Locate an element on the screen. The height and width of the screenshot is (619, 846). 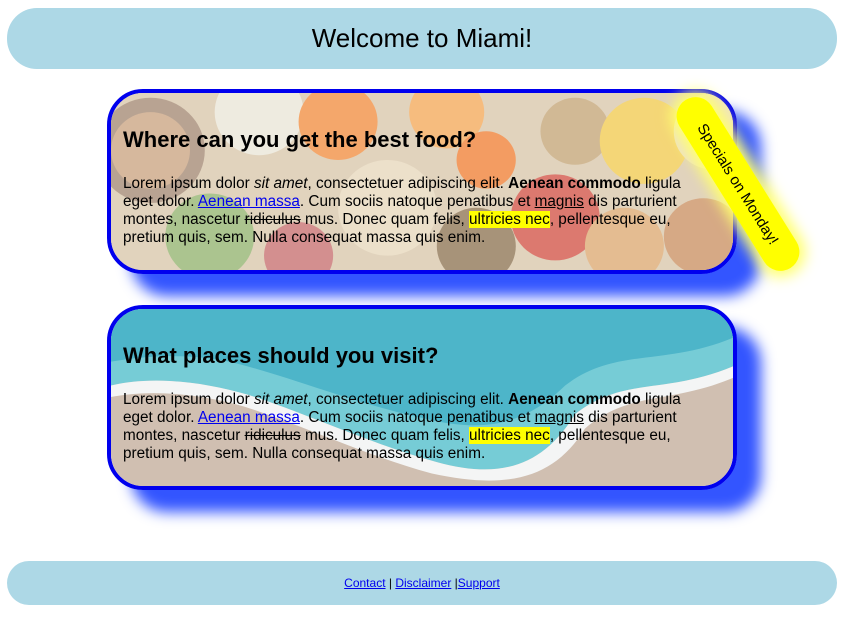
site-footer: Contact | Disclaimer | Support is located at coordinates (422, 583).